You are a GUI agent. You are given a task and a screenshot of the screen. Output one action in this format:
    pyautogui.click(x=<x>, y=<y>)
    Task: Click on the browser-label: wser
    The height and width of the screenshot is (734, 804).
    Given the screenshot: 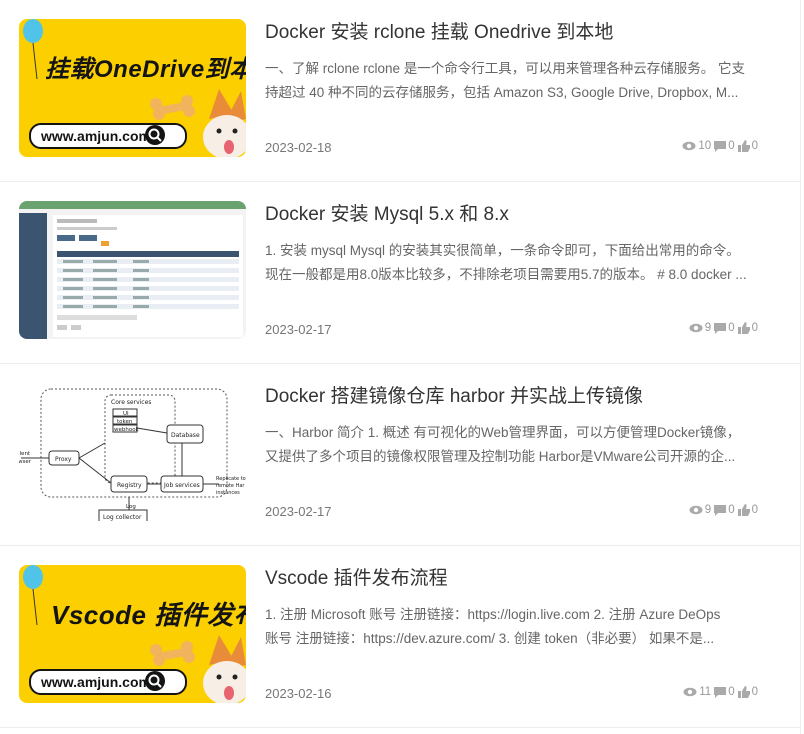 What is the action you would take?
    pyautogui.click(x=25, y=462)
    